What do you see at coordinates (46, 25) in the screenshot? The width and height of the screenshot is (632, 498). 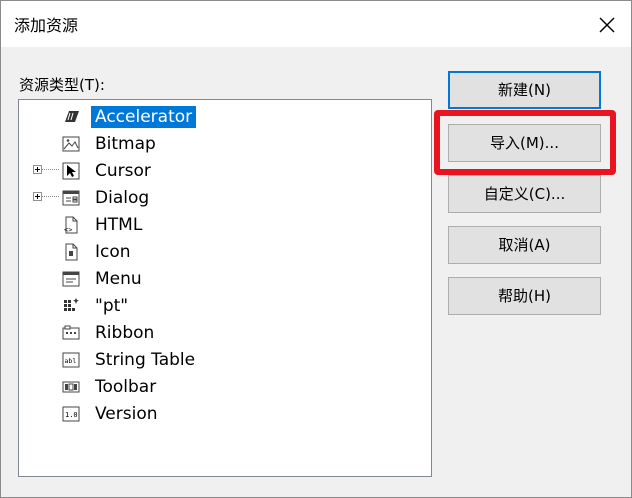 I see `dialog-title: 添加资源` at bounding box center [46, 25].